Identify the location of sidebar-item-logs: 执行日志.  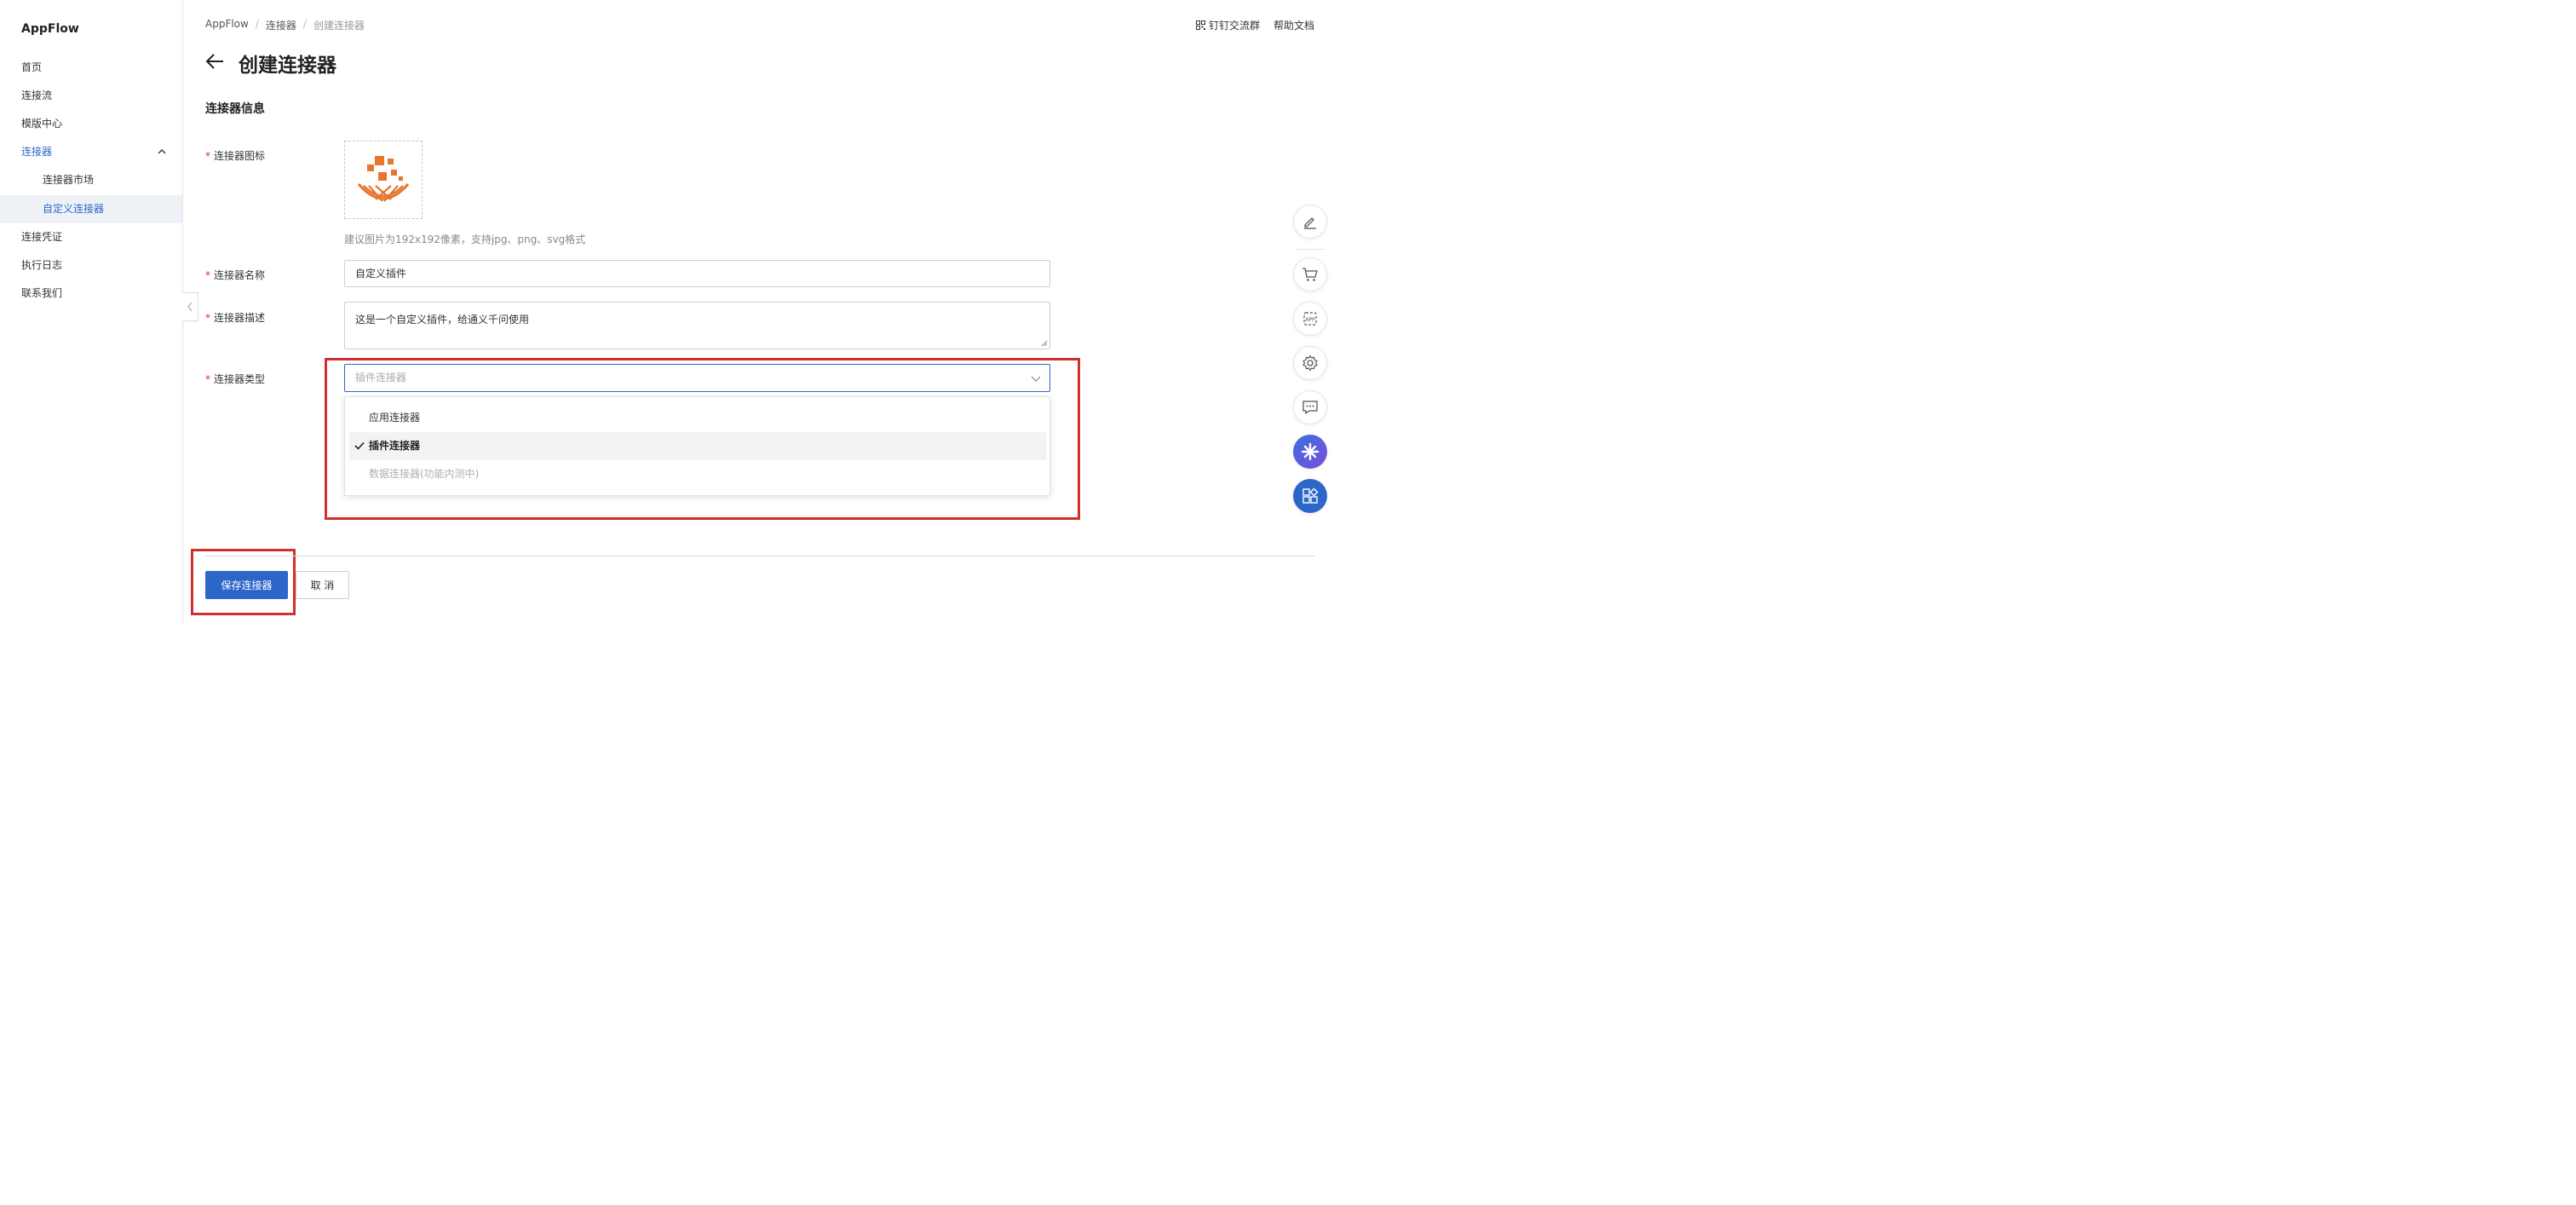
(91, 265).